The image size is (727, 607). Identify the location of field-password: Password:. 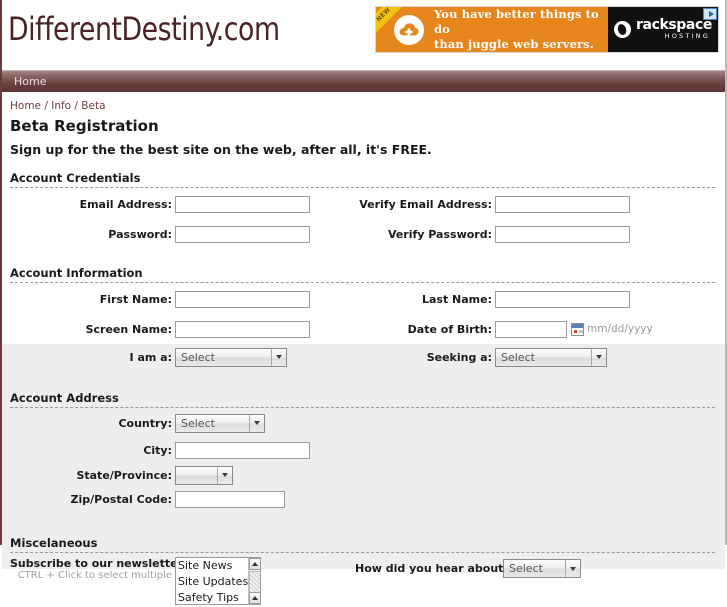
(182, 234).